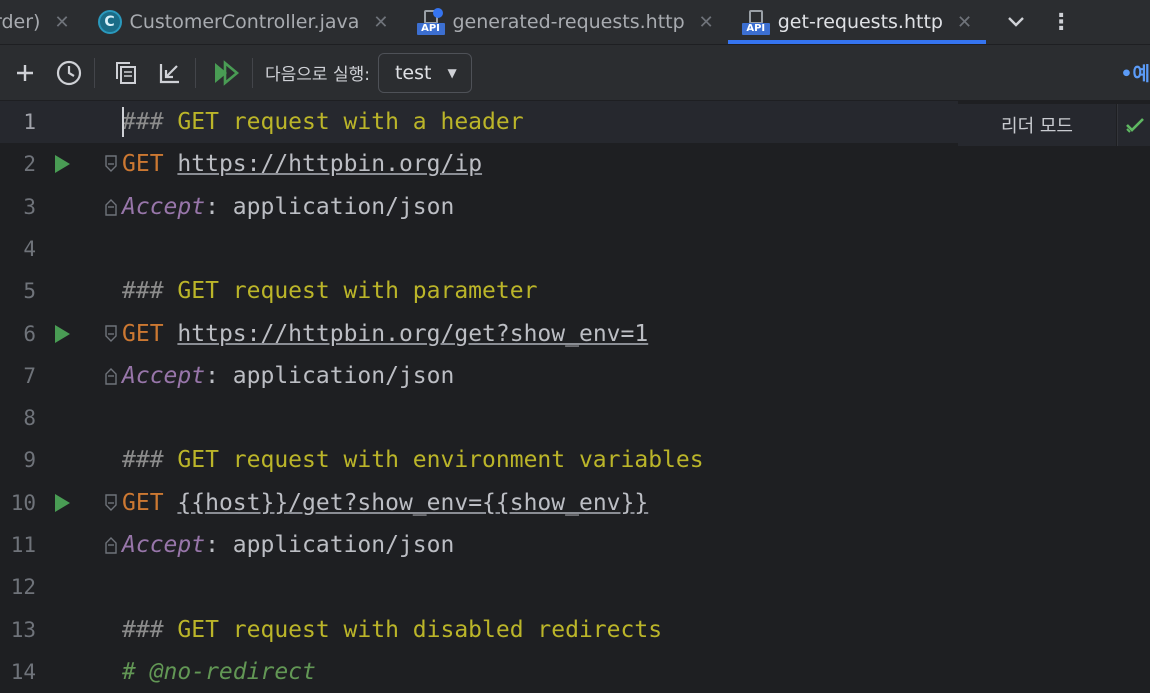 Image resolution: width=1150 pixels, height=693 pixels. What do you see at coordinates (575, 291) in the screenshot?
I see `code-line: 5 ### GET request with parameter` at bounding box center [575, 291].